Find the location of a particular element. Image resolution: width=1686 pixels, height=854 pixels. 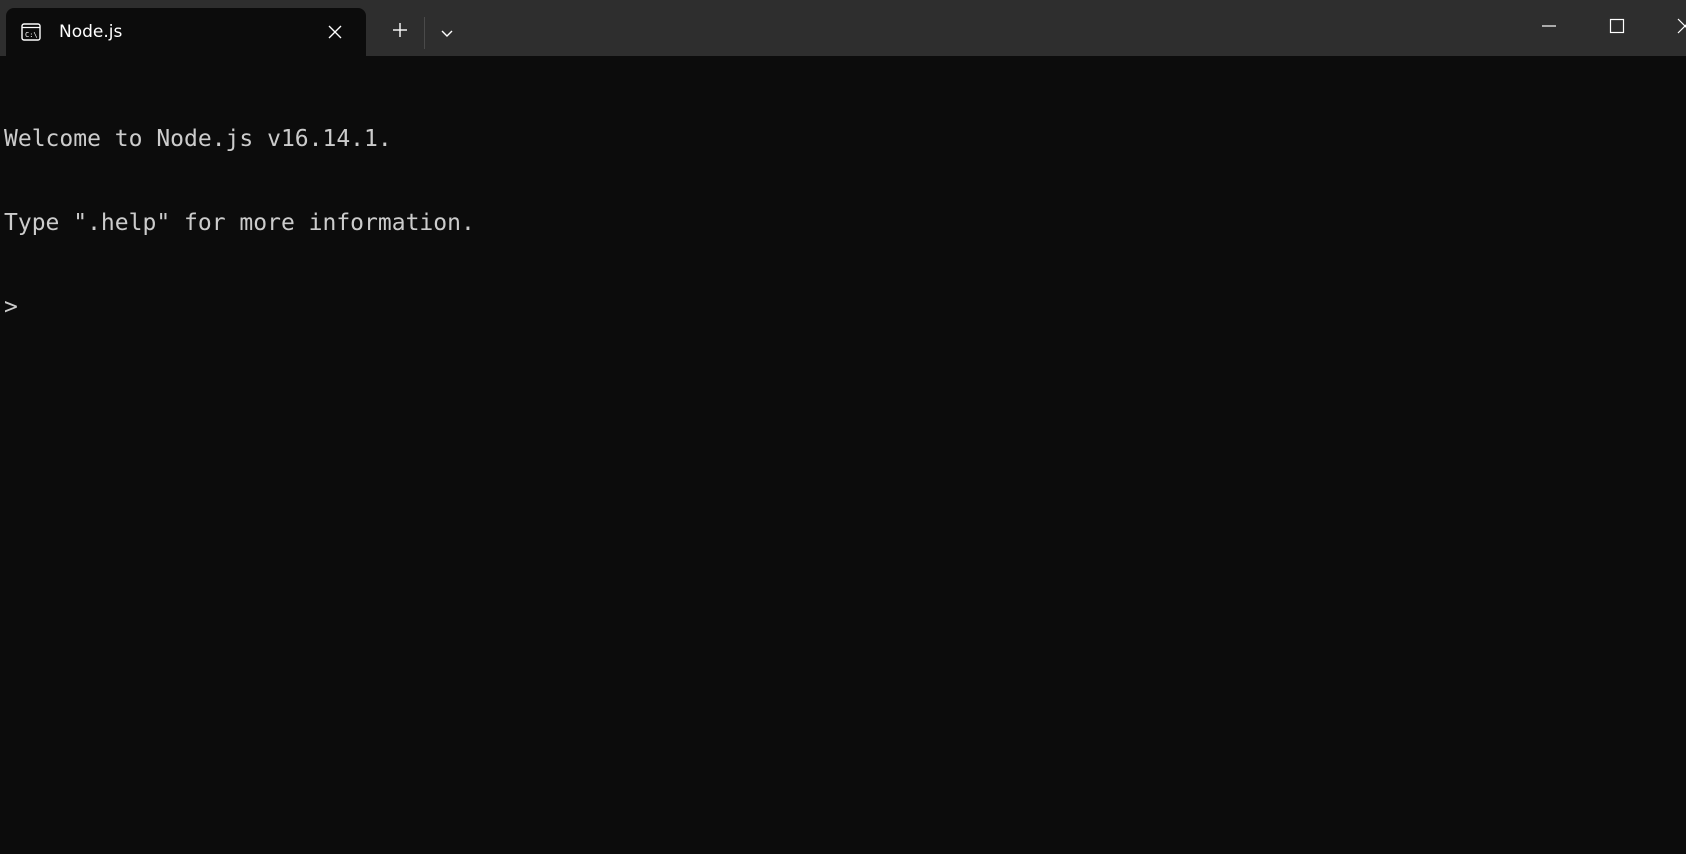

terminal-line-help: Type ".help" for more information. is located at coordinates (239, 223).